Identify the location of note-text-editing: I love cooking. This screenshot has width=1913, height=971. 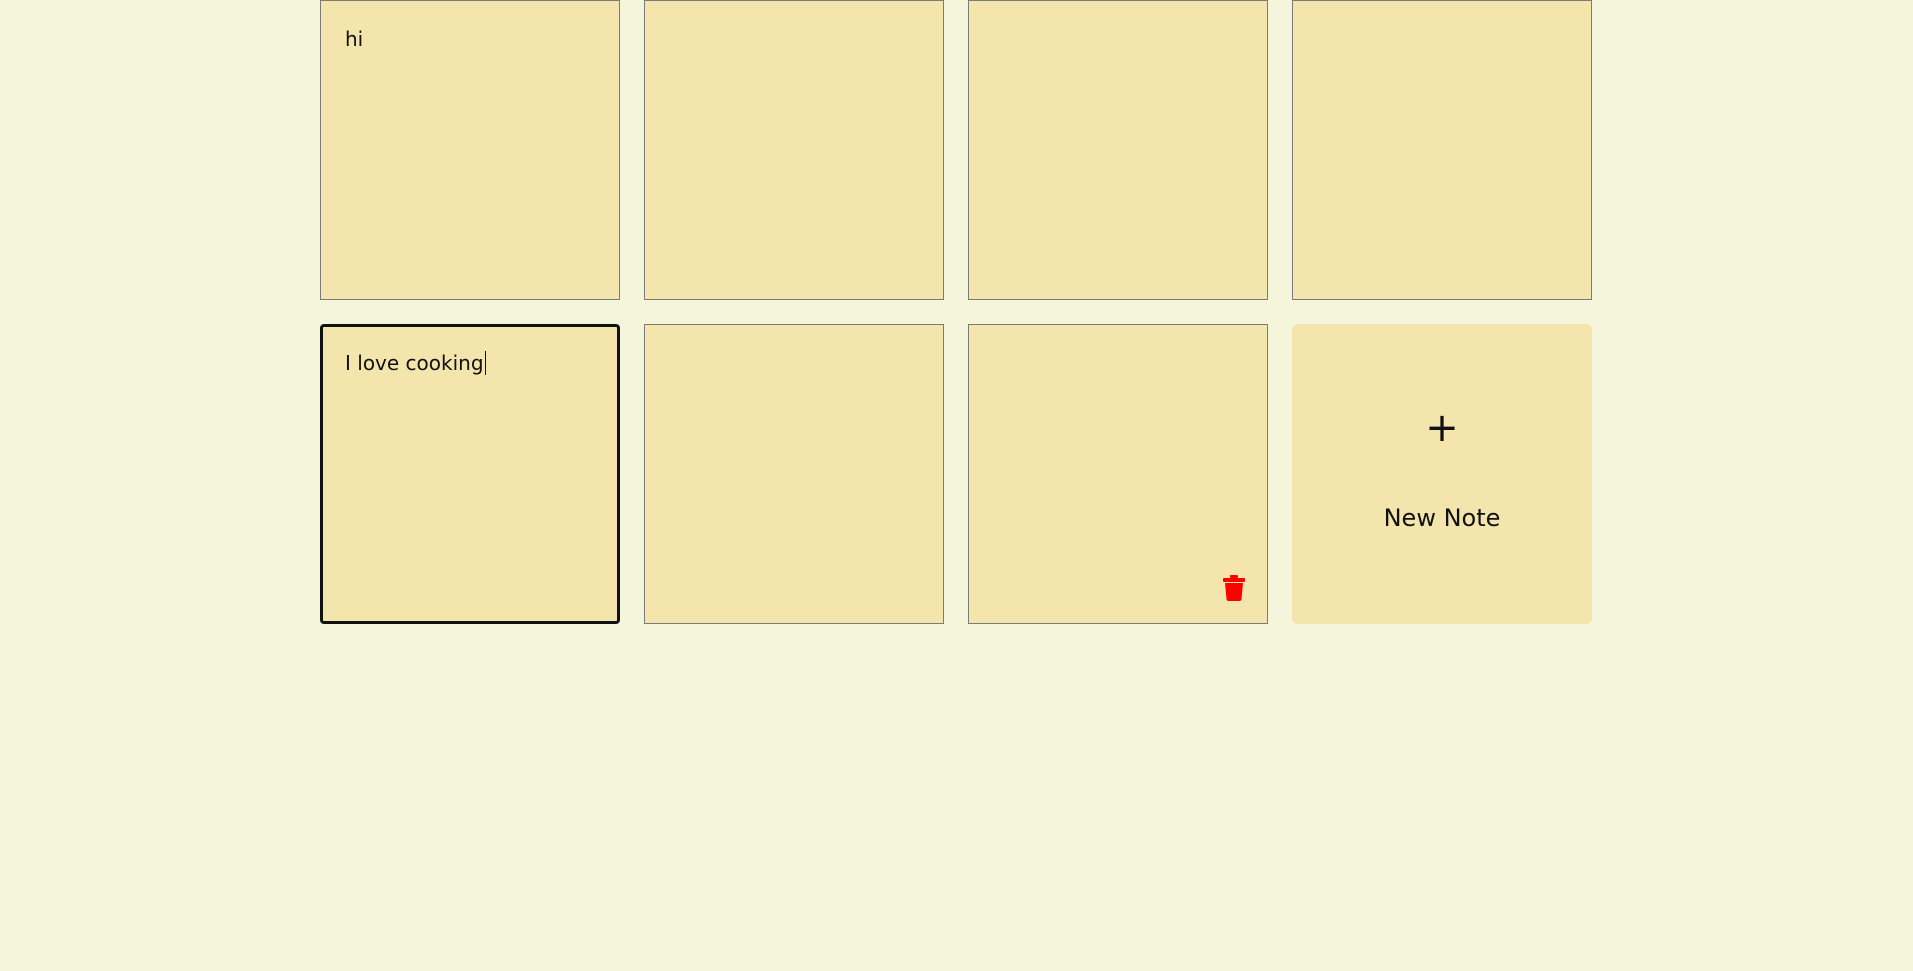
(415, 363).